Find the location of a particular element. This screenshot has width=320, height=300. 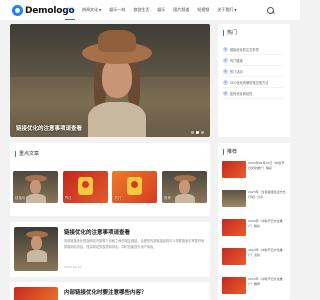

nav-item-videos: 短视频 is located at coordinates (203, 10).